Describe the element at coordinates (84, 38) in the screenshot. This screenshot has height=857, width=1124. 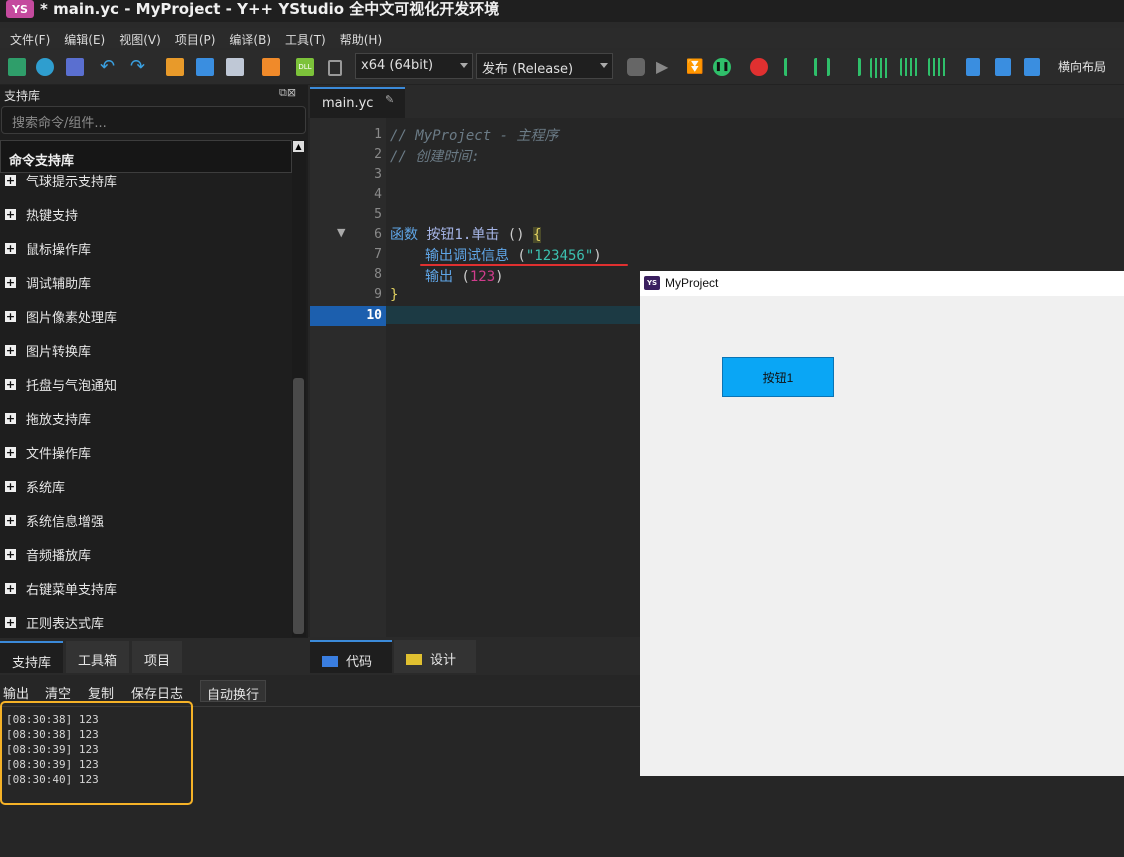
I see `menu-edit: 编辑(E)` at that location.